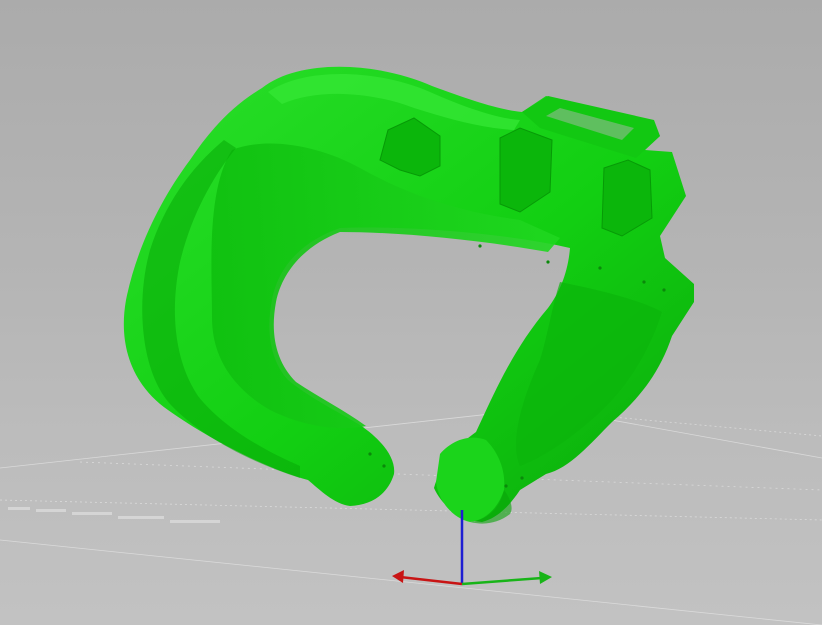 Image resolution: width=822 pixels, height=625 pixels. I want to click on bed-label-marks, so click(114, 515).